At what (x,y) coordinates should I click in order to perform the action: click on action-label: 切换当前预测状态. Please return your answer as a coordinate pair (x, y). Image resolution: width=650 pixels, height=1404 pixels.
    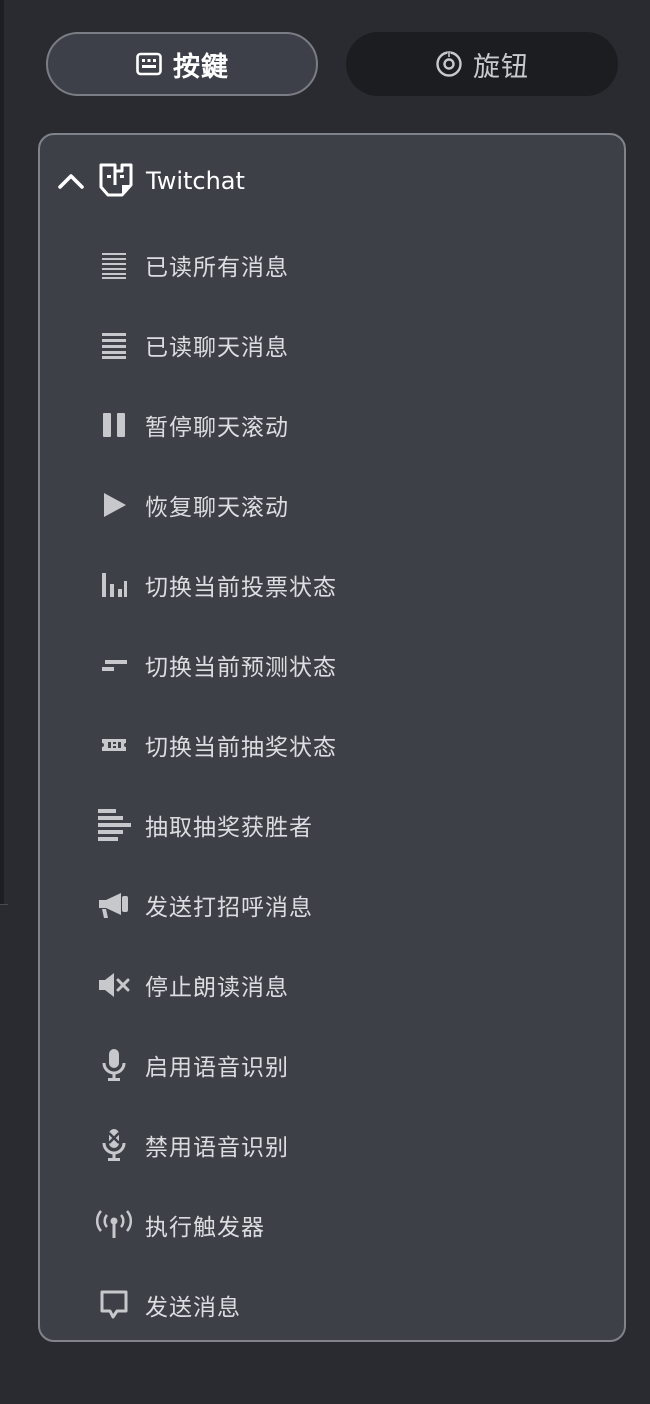
    Looking at the image, I should click on (241, 668).